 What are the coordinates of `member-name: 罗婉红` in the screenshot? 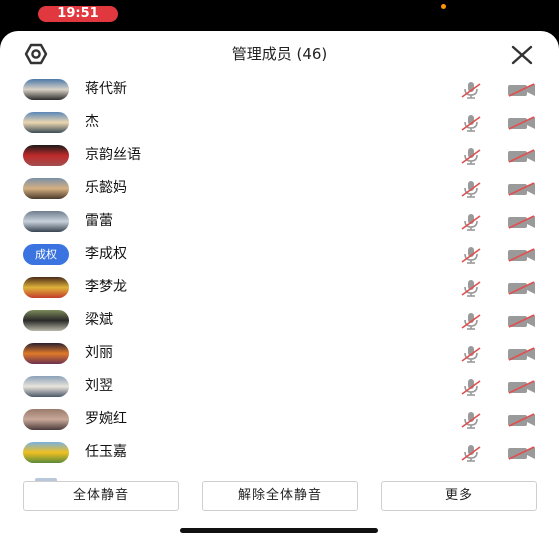 It's located at (106, 419).